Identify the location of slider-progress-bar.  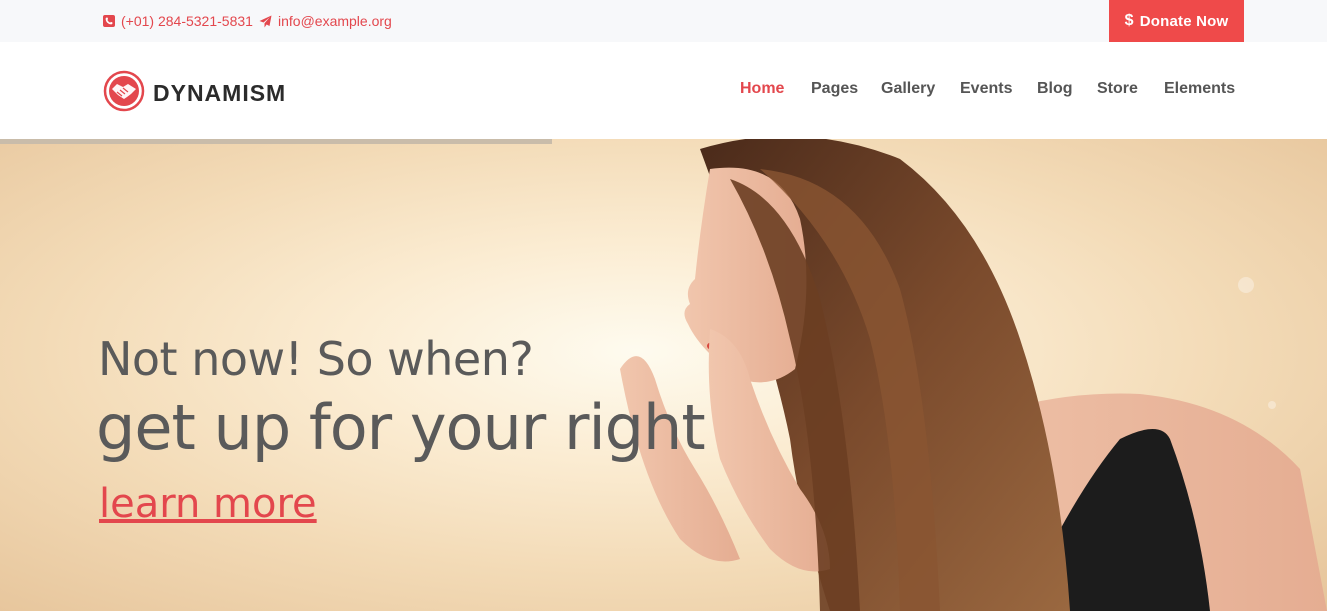
(276, 141).